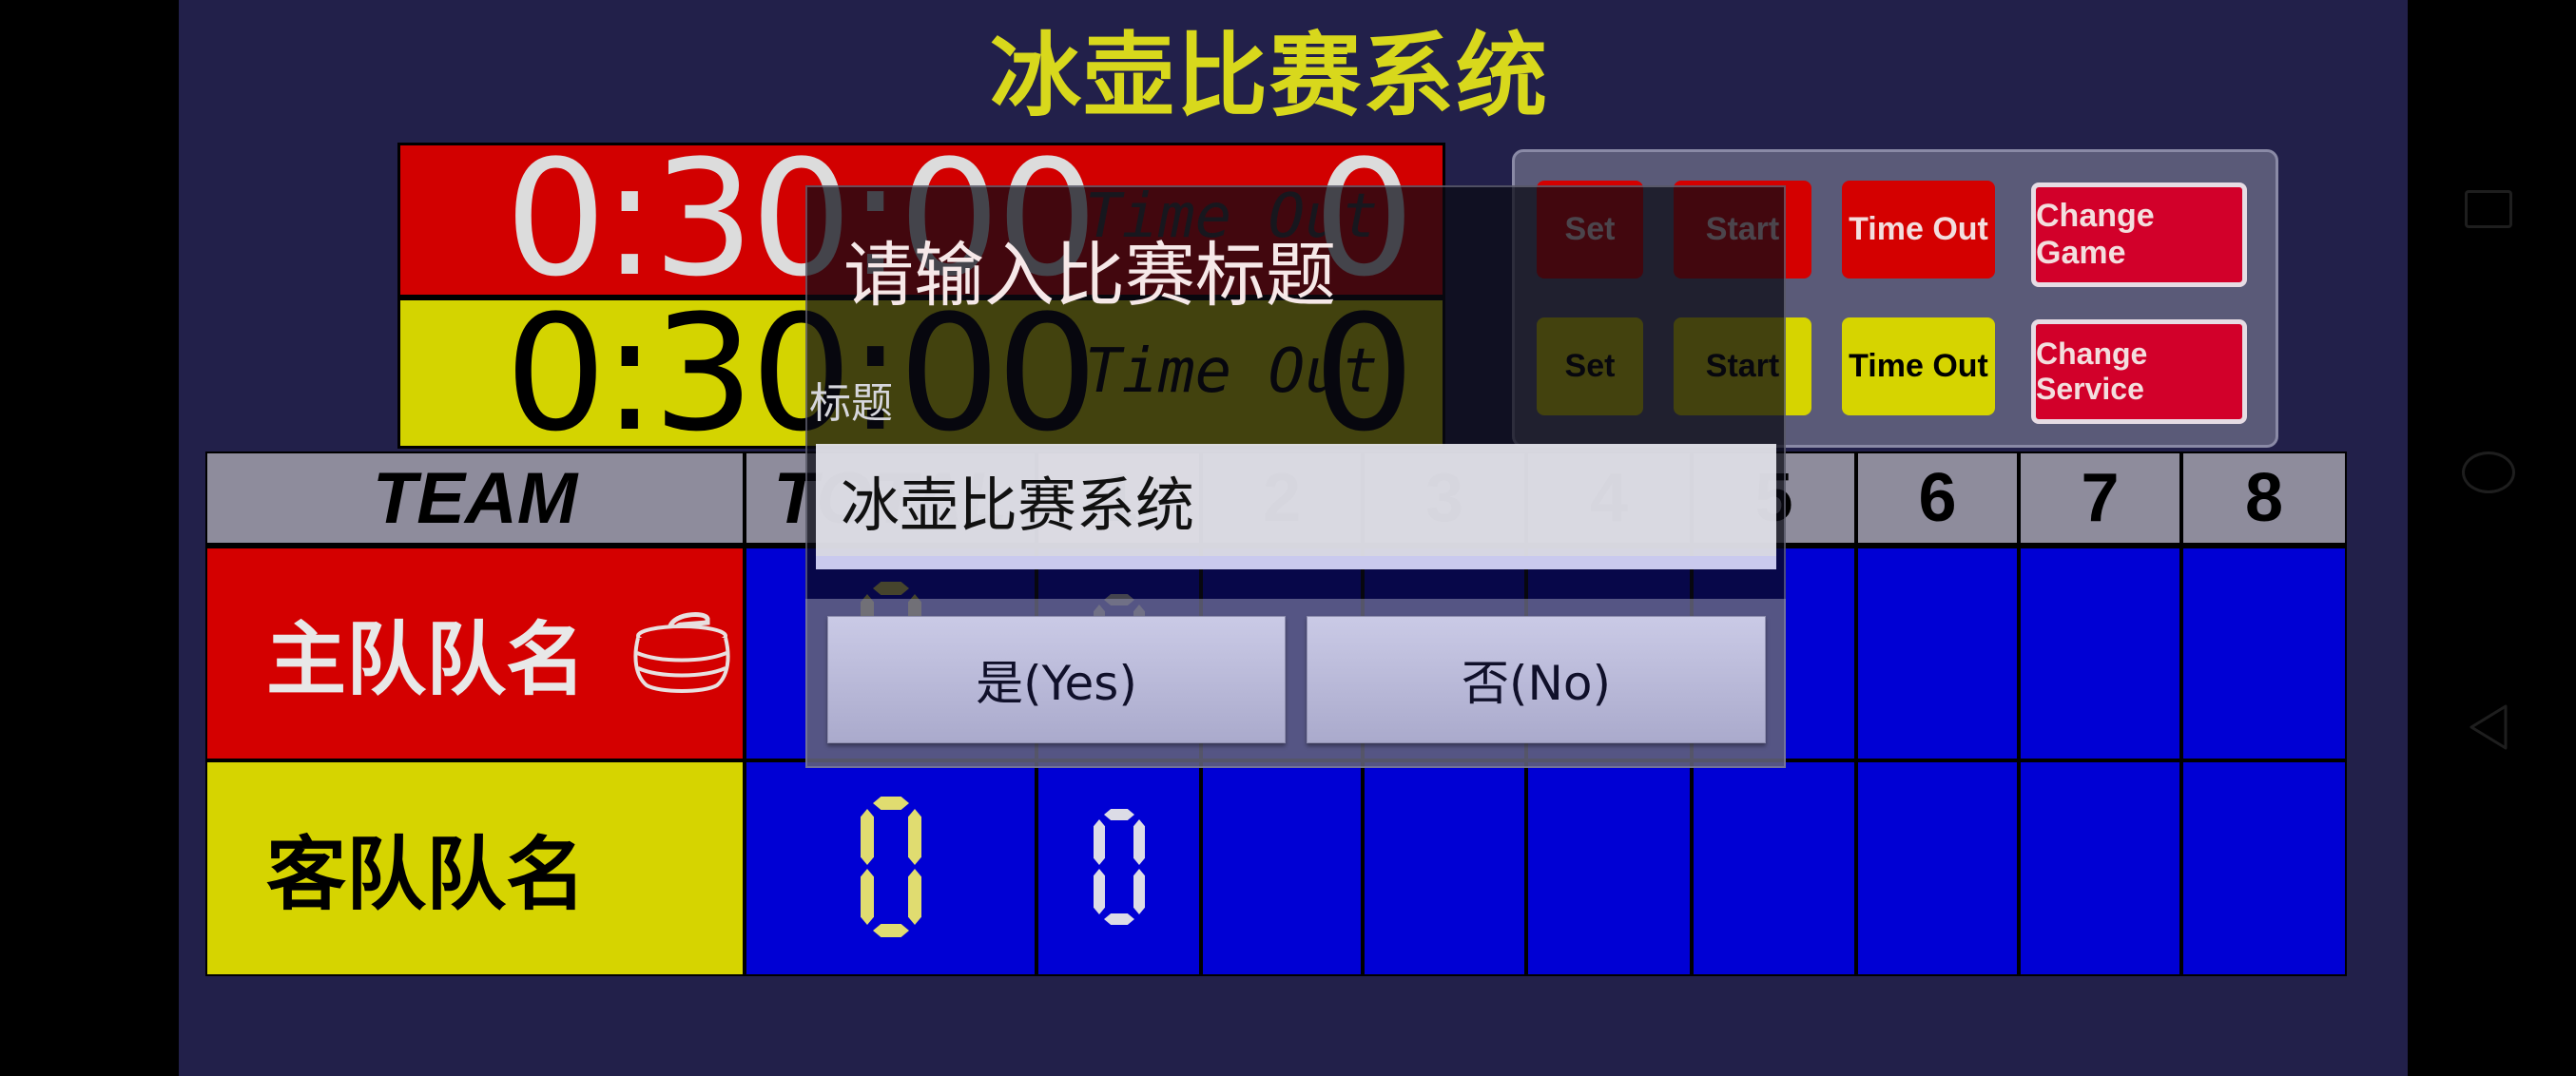 The height and width of the screenshot is (1076, 2576). What do you see at coordinates (1282, 868) in the screenshot?
I see `away-end-2-score` at bounding box center [1282, 868].